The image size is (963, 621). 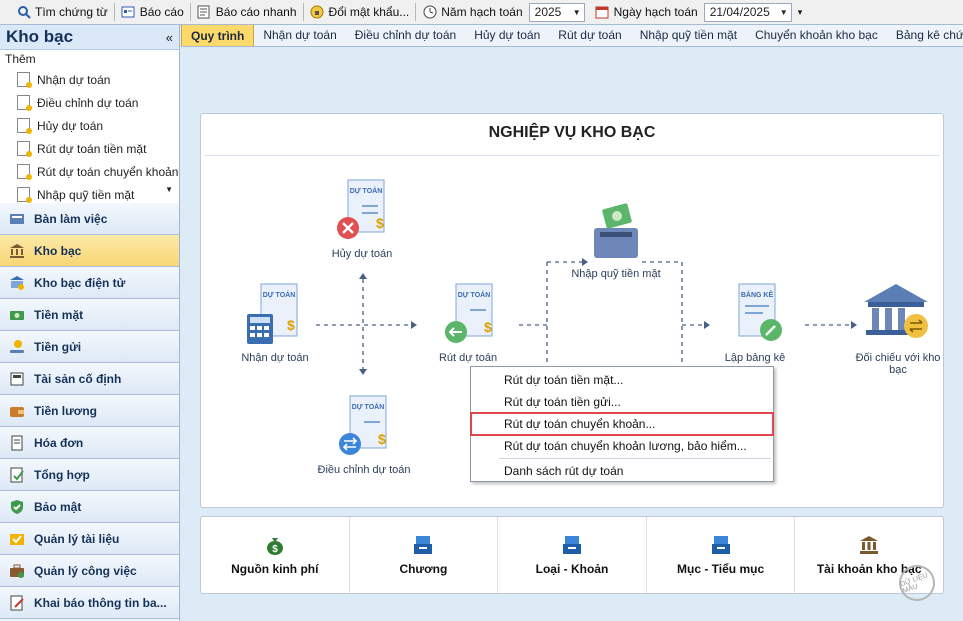 I want to click on quick-item-withdraw-transfer: Rút dự toán chuyển khoản, so click(x=89, y=171).